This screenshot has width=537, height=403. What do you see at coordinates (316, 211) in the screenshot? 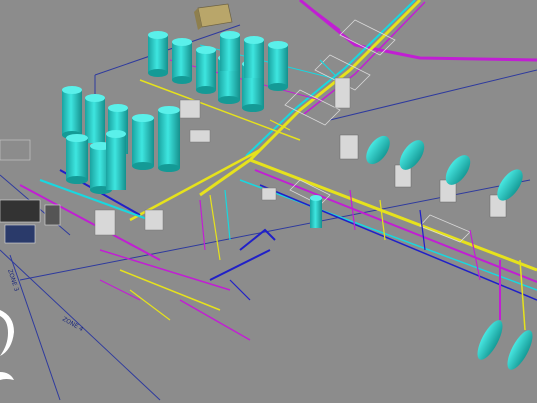
I see `vertical-vessel` at bounding box center [316, 211].